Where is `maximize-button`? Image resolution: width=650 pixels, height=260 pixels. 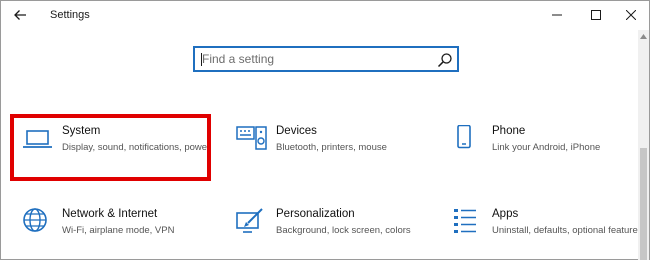 maximize-button is located at coordinates (596, 15).